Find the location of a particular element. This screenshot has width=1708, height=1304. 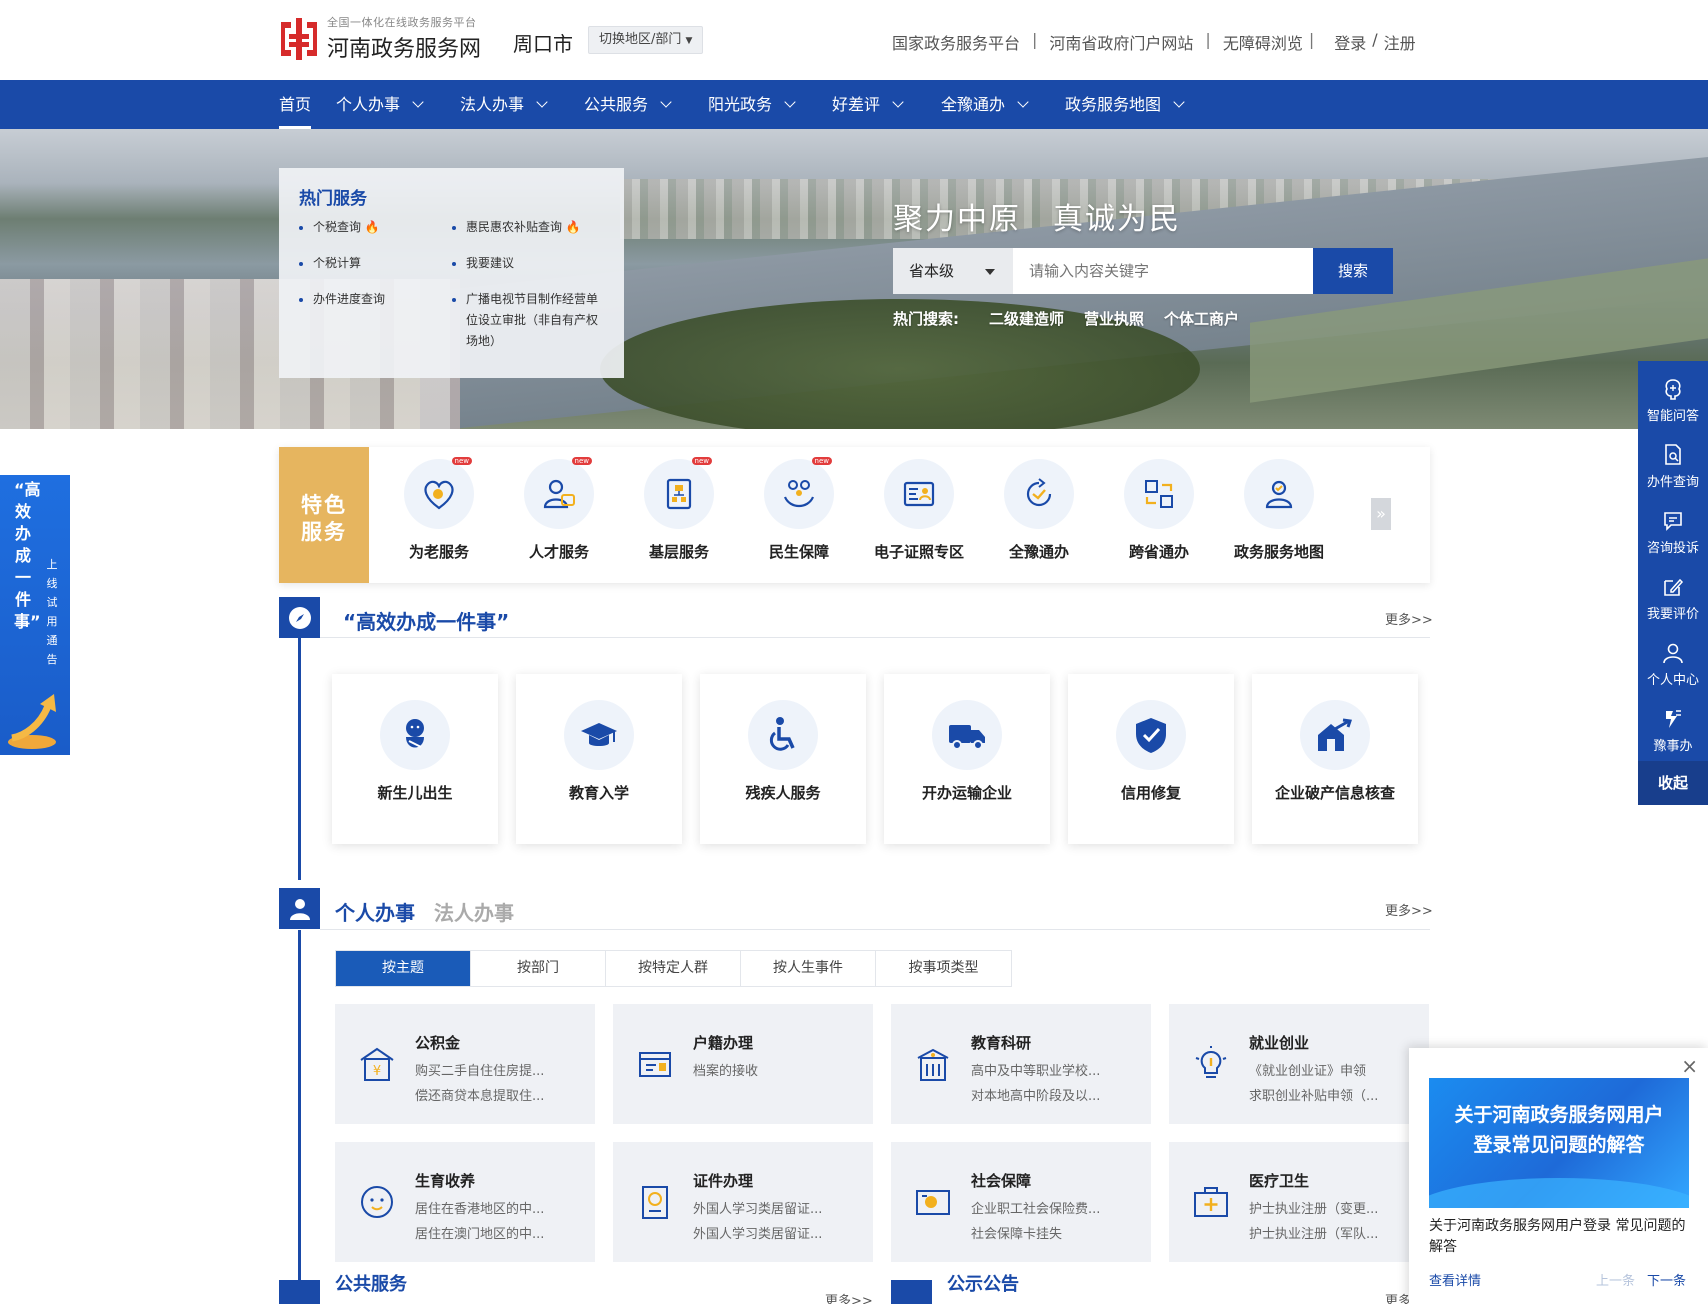

nav-service-map: 政务服务地图 is located at coordinates (1125, 104).